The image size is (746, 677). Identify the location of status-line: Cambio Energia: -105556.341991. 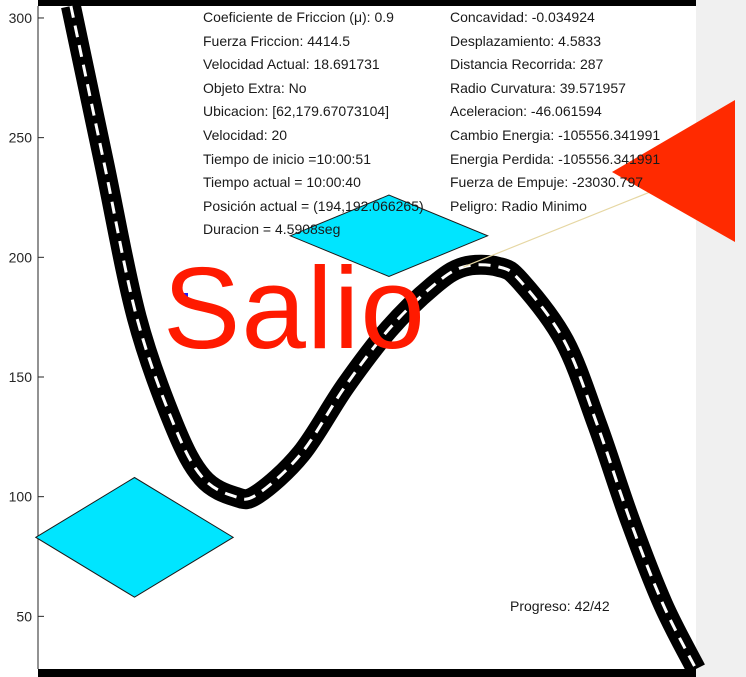
(555, 135).